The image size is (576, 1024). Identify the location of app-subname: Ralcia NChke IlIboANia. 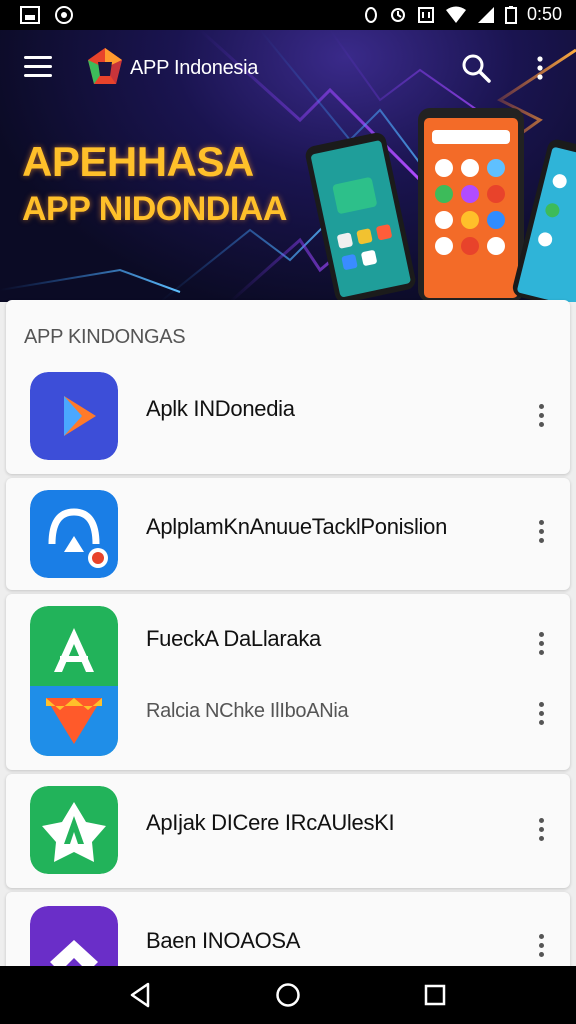
(247, 711).